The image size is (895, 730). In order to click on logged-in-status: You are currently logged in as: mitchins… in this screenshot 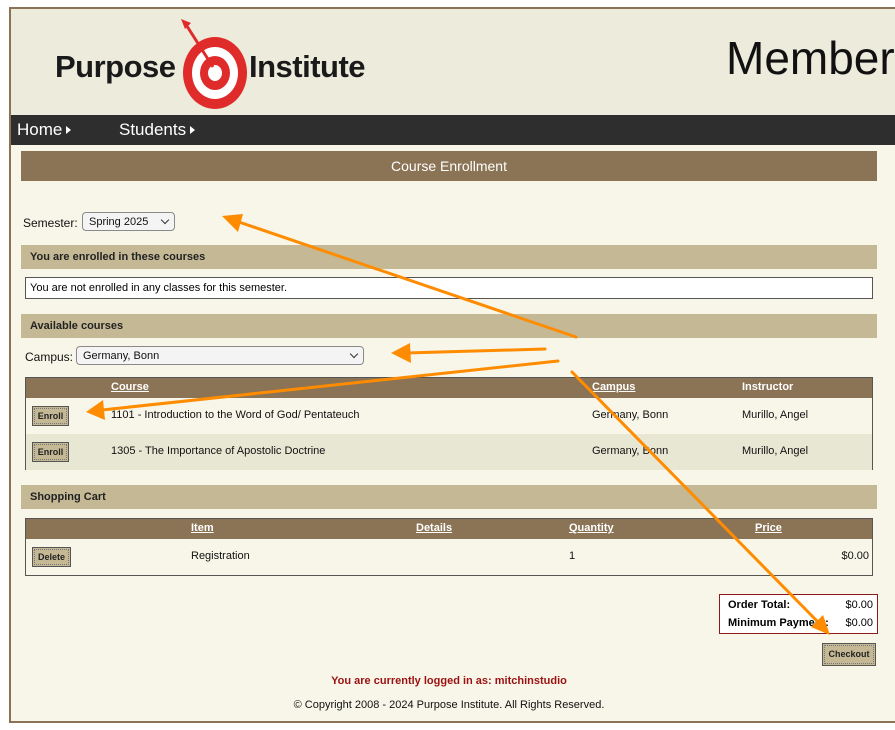, I will do `click(449, 681)`.